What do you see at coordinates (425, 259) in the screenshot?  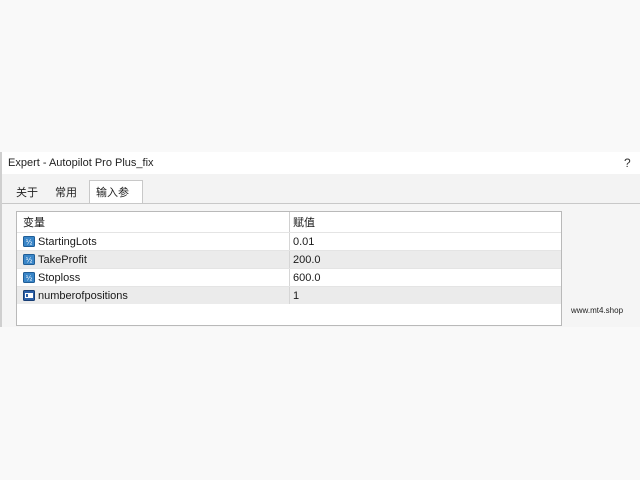 I see `param-value: 200.0` at bounding box center [425, 259].